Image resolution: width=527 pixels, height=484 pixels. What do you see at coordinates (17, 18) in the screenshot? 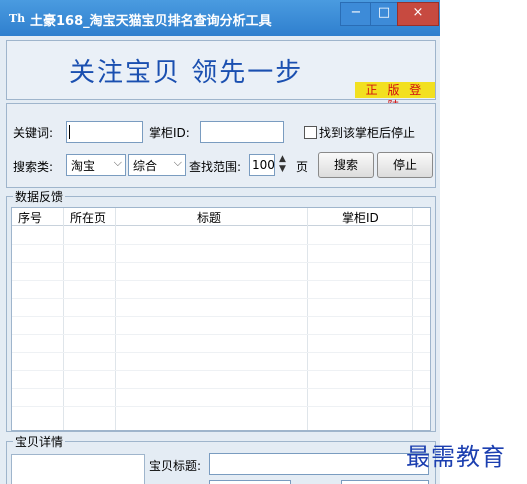
I see `app-logo-icon: Th` at bounding box center [17, 18].